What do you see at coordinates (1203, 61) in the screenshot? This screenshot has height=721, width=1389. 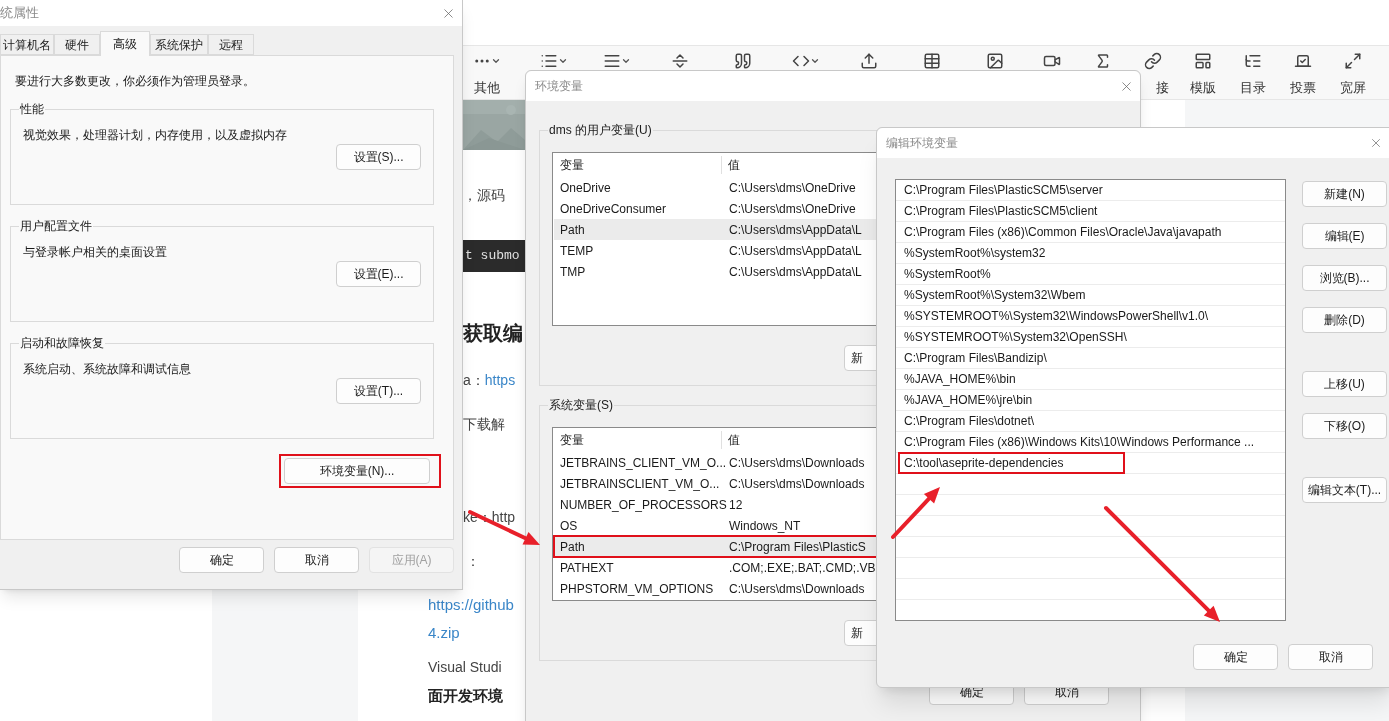 I see `template-icon` at bounding box center [1203, 61].